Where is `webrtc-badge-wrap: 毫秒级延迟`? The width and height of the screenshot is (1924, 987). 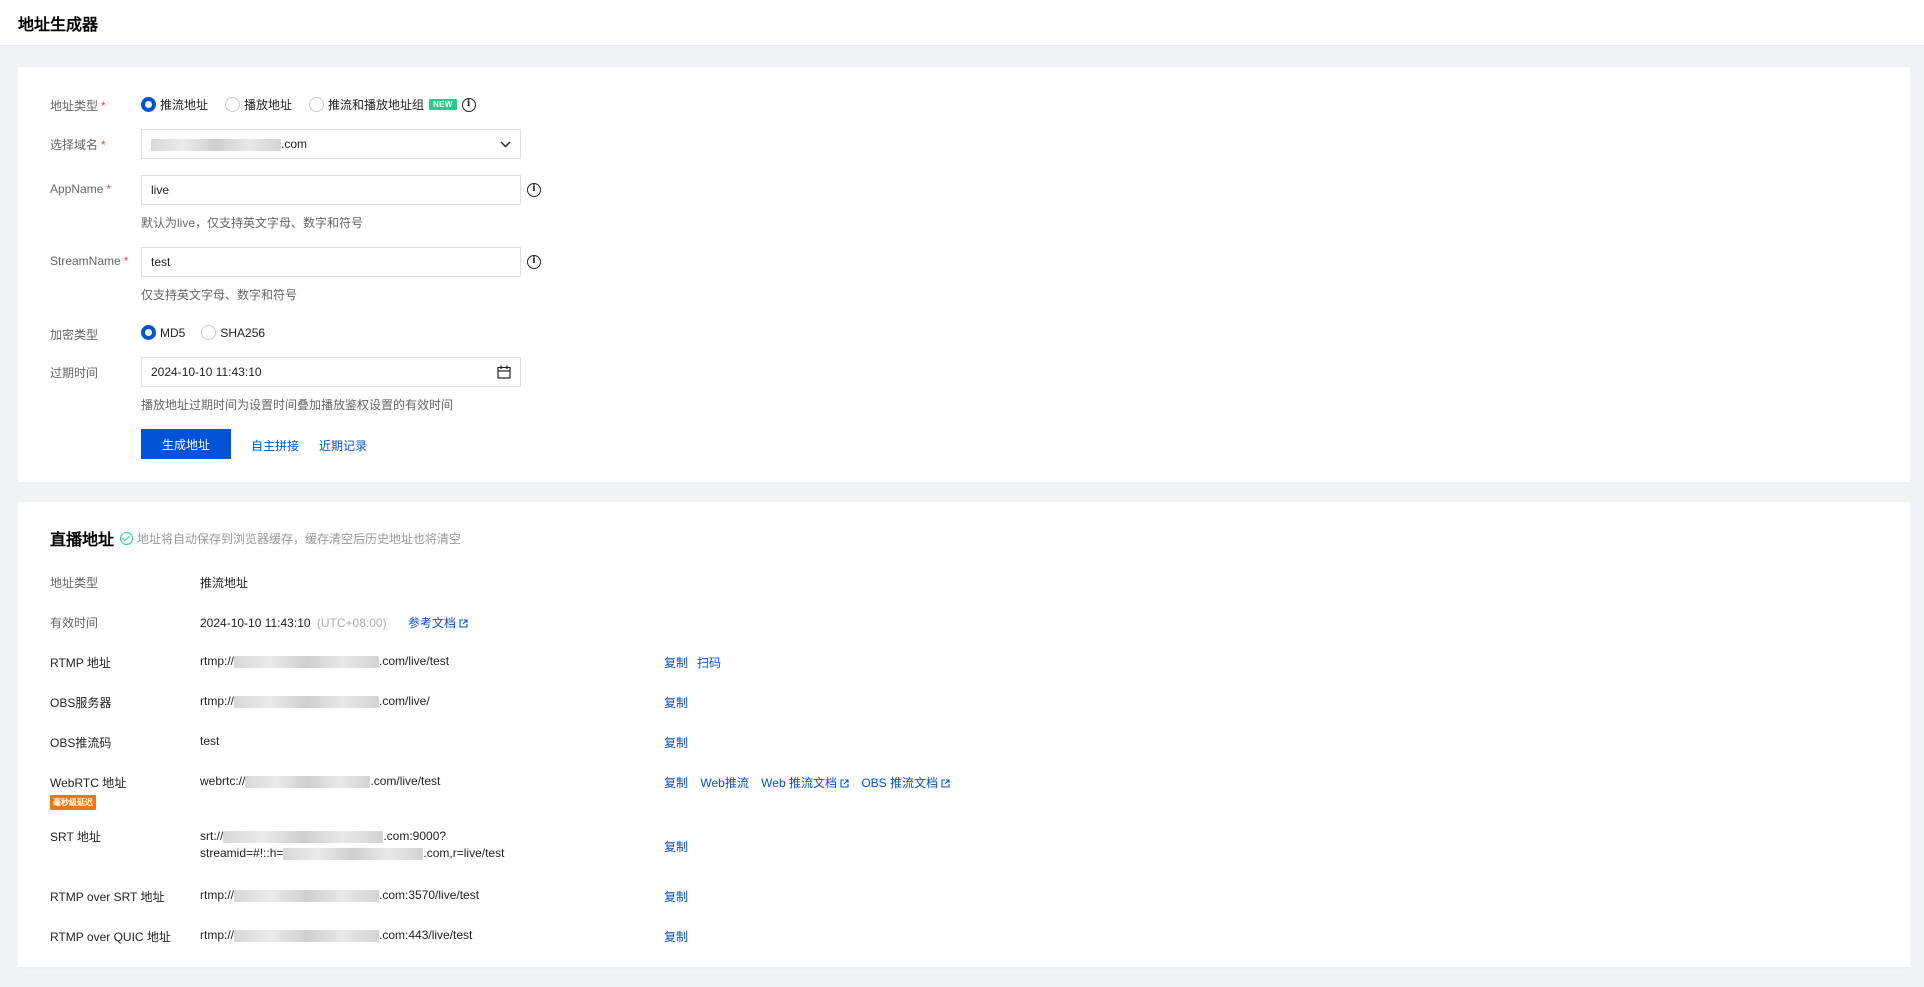 webrtc-badge-wrap: 毫秒级延迟 is located at coordinates (73, 802).